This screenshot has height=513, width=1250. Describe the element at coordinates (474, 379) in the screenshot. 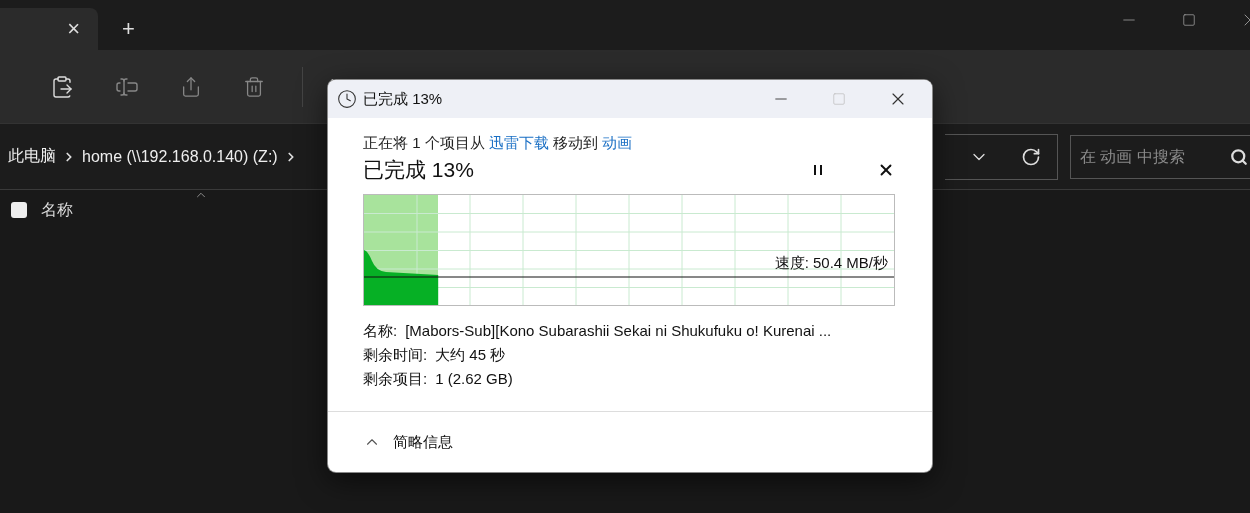

I see `detail-value: 1 (2.62 GB)` at that location.